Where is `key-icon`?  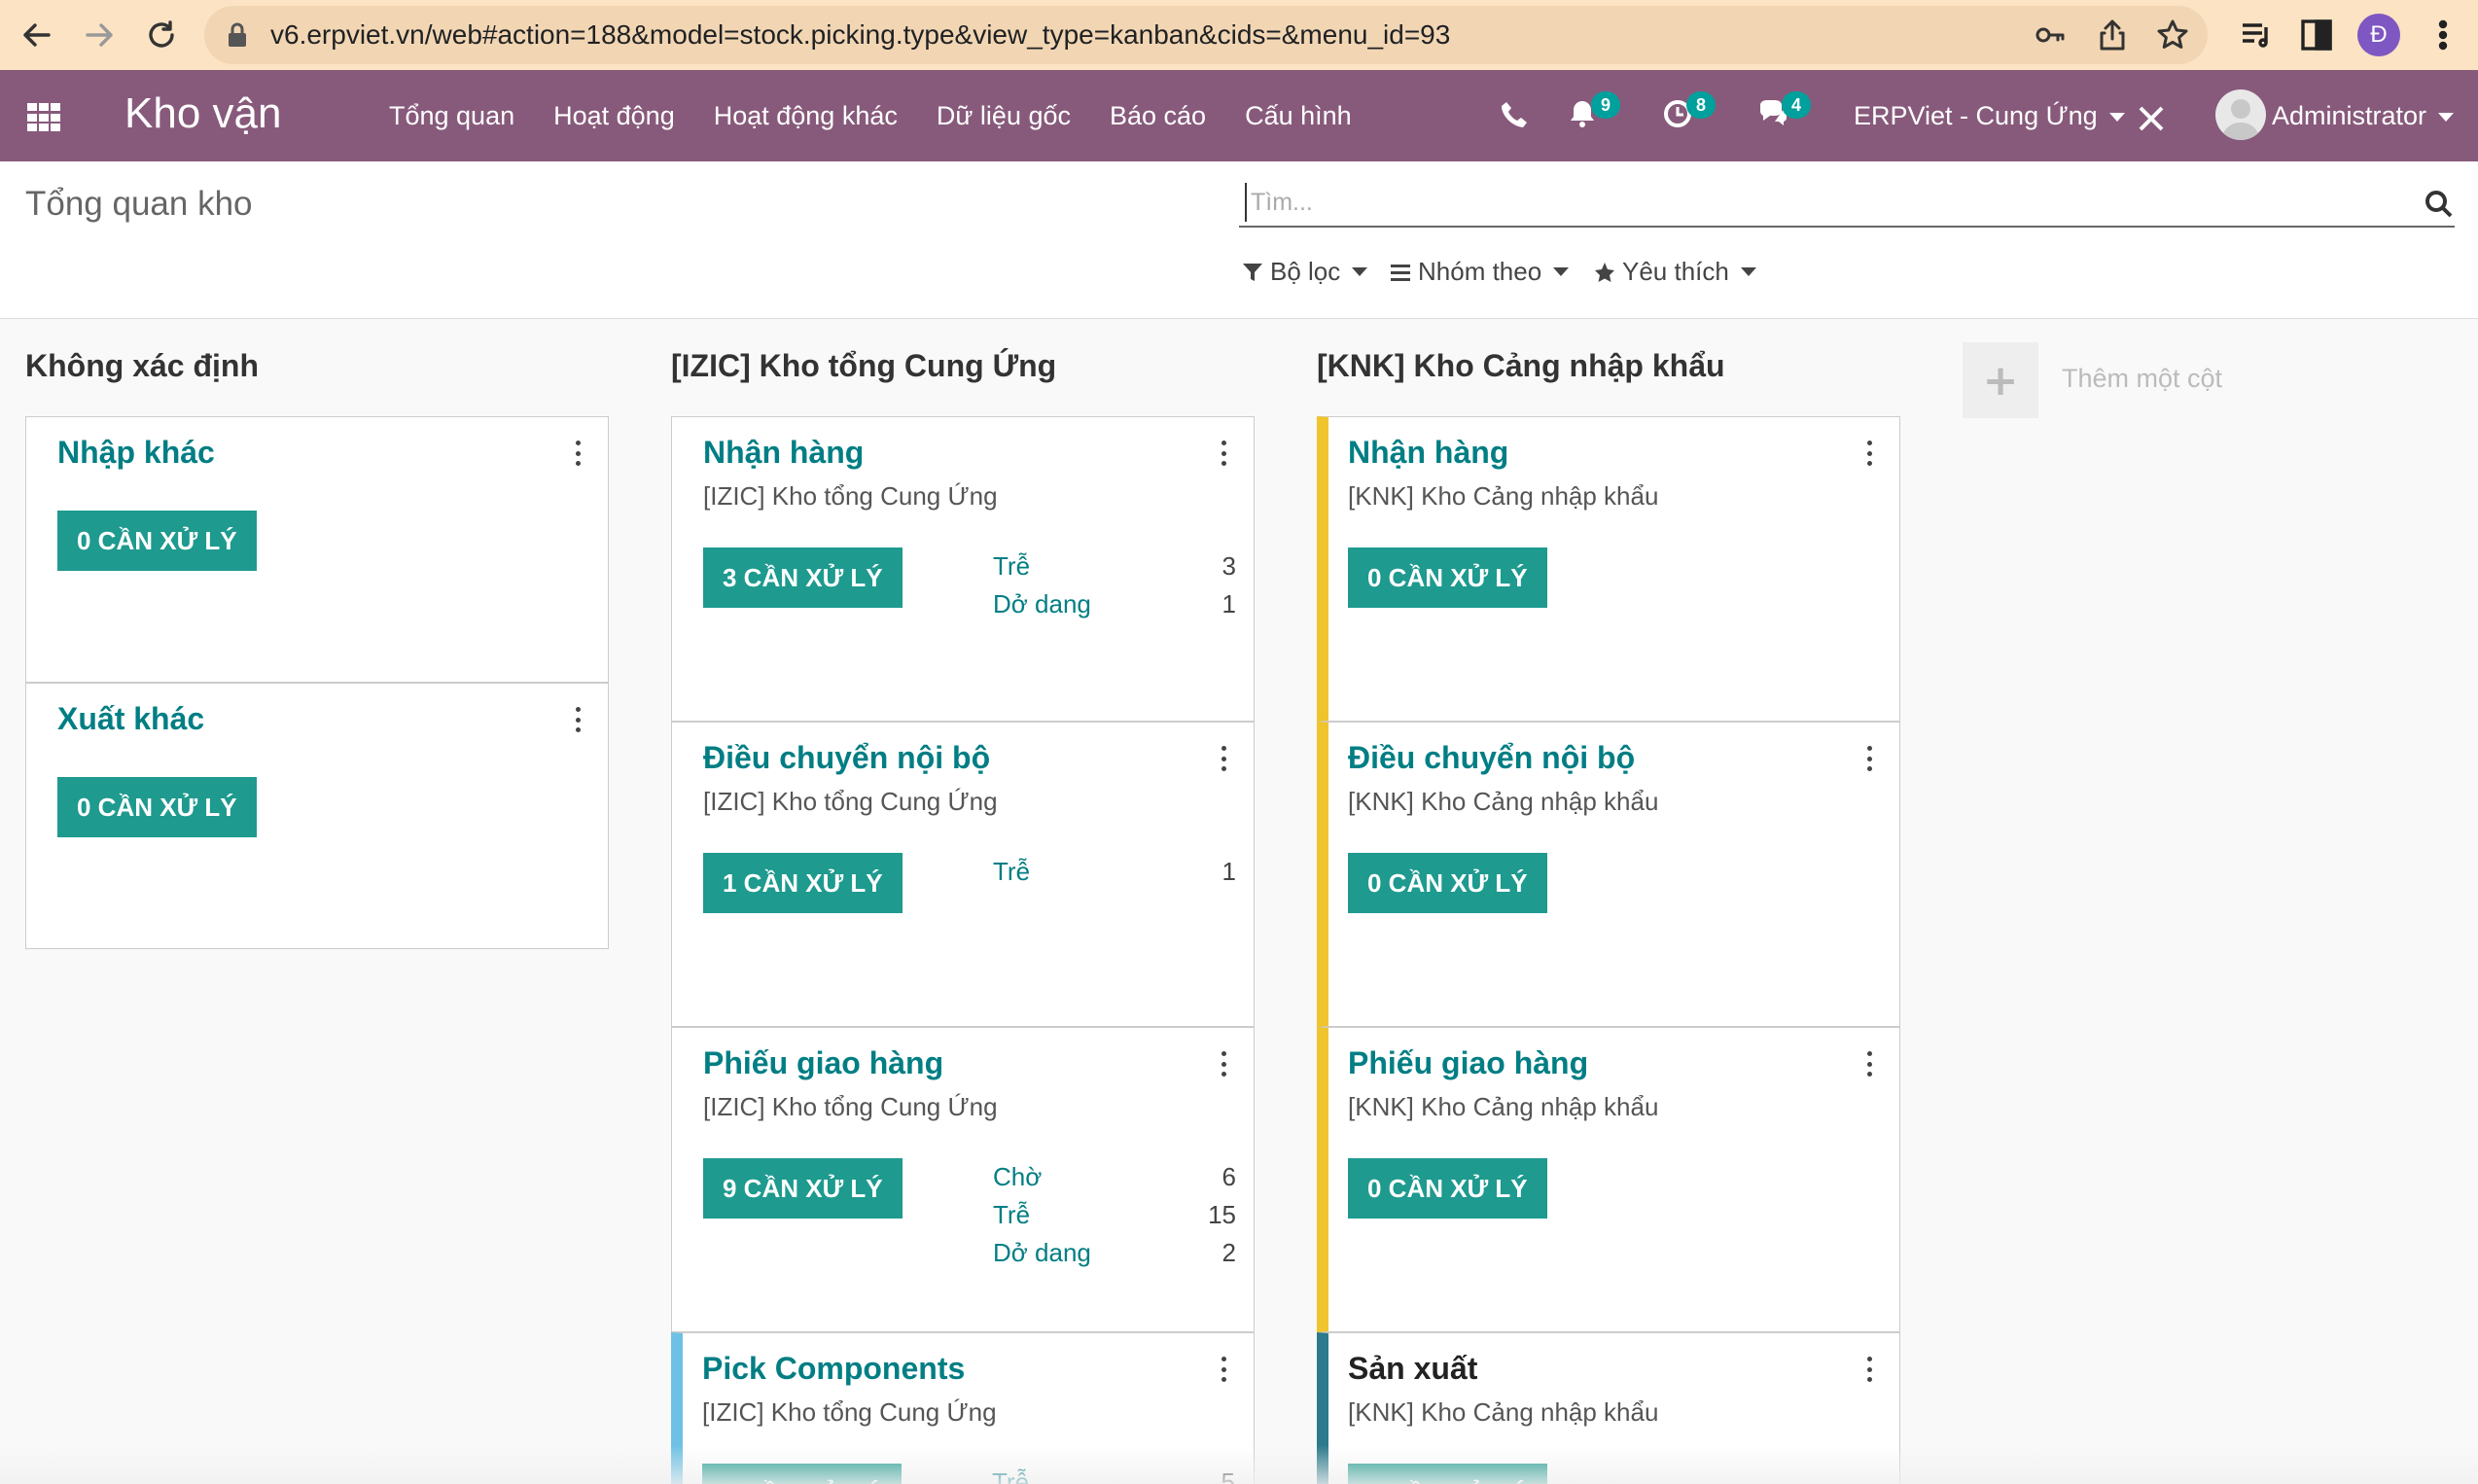
key-icon is located at coordinates (2051, 35).